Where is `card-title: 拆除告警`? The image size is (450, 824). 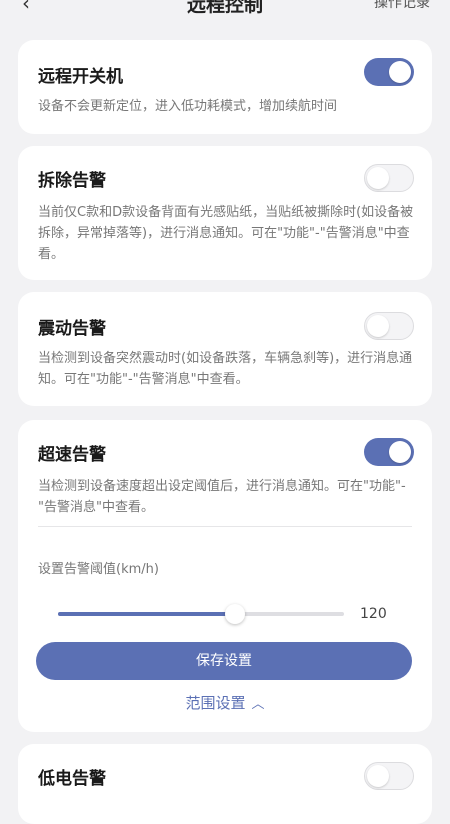 card-title: 拆除告警 is located at coordinates (72, 181).